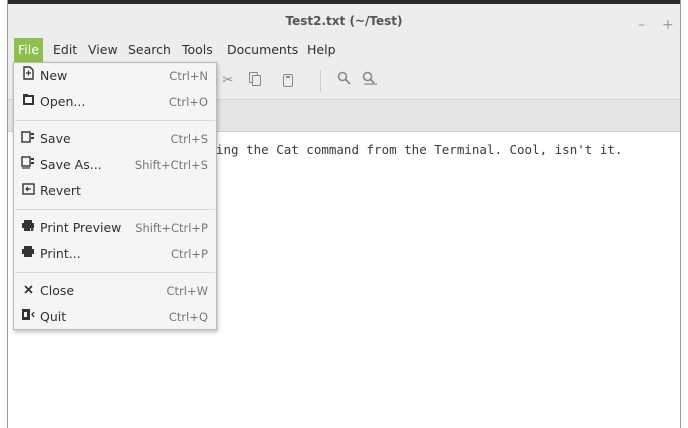 The width and height of the screenshot is (688, 428). I want to click on close-icon, so click(28, 291).